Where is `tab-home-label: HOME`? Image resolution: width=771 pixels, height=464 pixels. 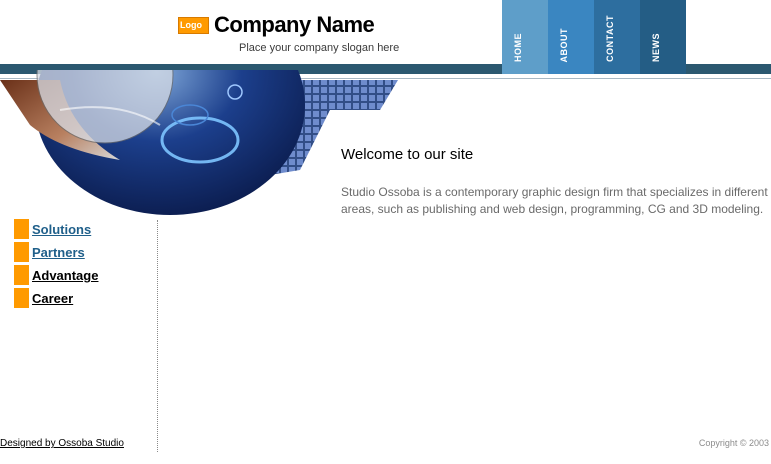 tab-home-label: HOME is located at coordinates (518, 47).